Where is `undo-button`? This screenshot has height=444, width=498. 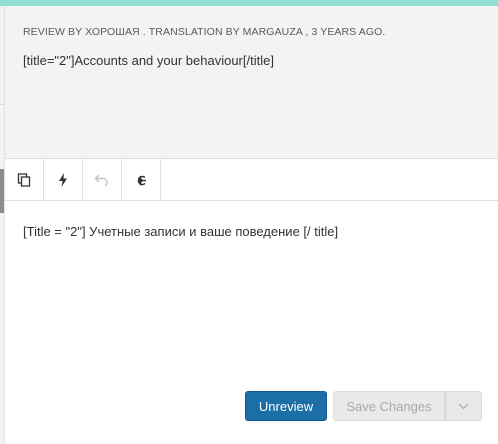 undo-button is located at coordinates (102, 180).